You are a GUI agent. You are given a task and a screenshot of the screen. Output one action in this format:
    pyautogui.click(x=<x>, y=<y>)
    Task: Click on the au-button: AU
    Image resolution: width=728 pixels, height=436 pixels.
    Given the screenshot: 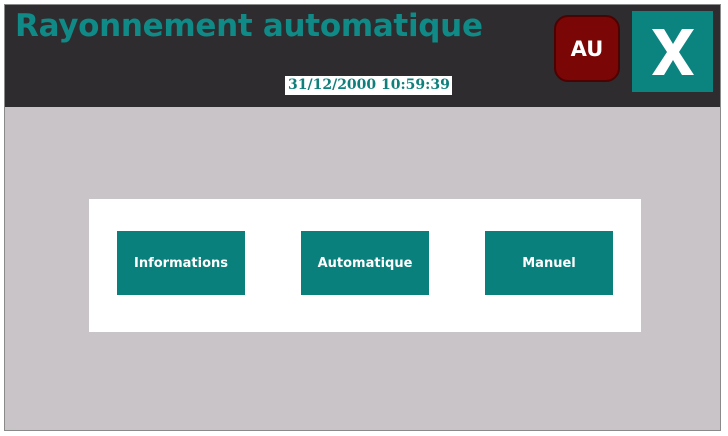 What is the action you would take?
    pyautogui.click(x=587, y=48)
    